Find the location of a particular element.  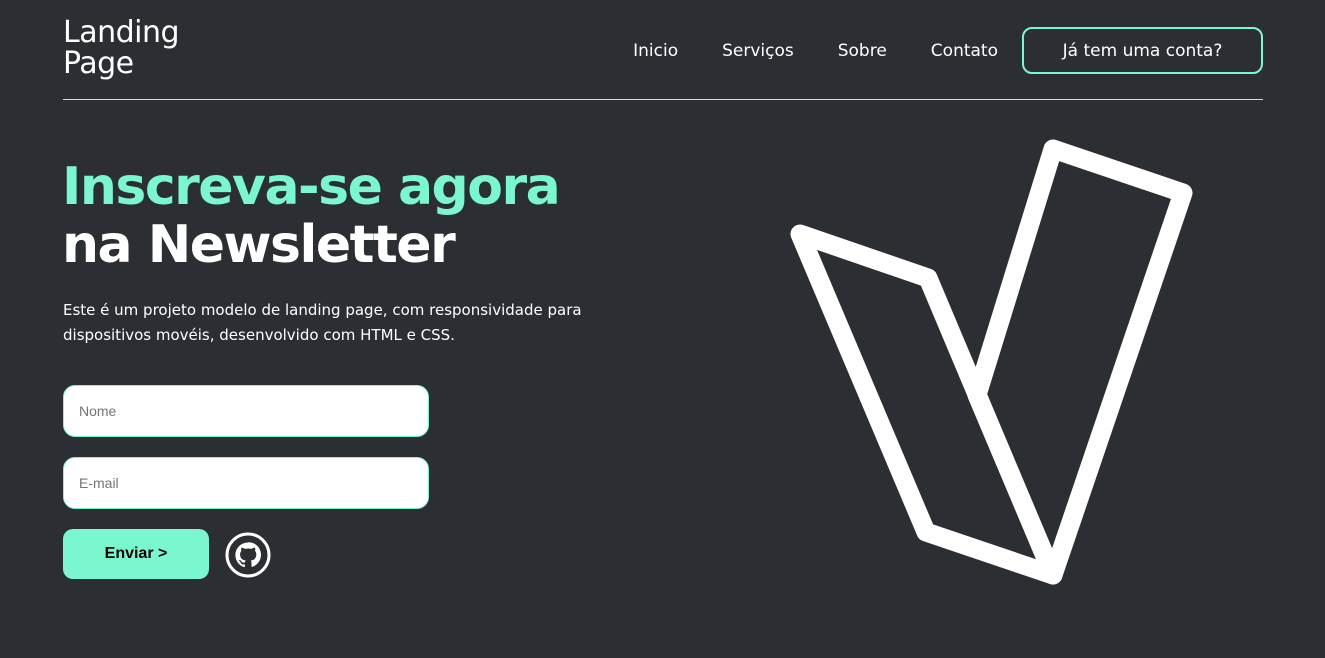

nav-link-sobre: Sobre is located at coordinates (862, 51).